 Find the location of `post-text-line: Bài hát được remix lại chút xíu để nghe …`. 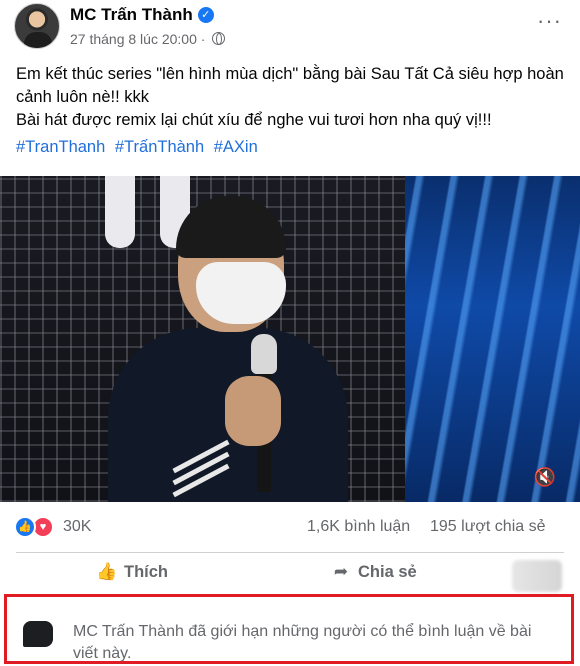

post-text-line: Bài hát được remix lại chút xíu để nghe … is located at coordinates (254, 120).